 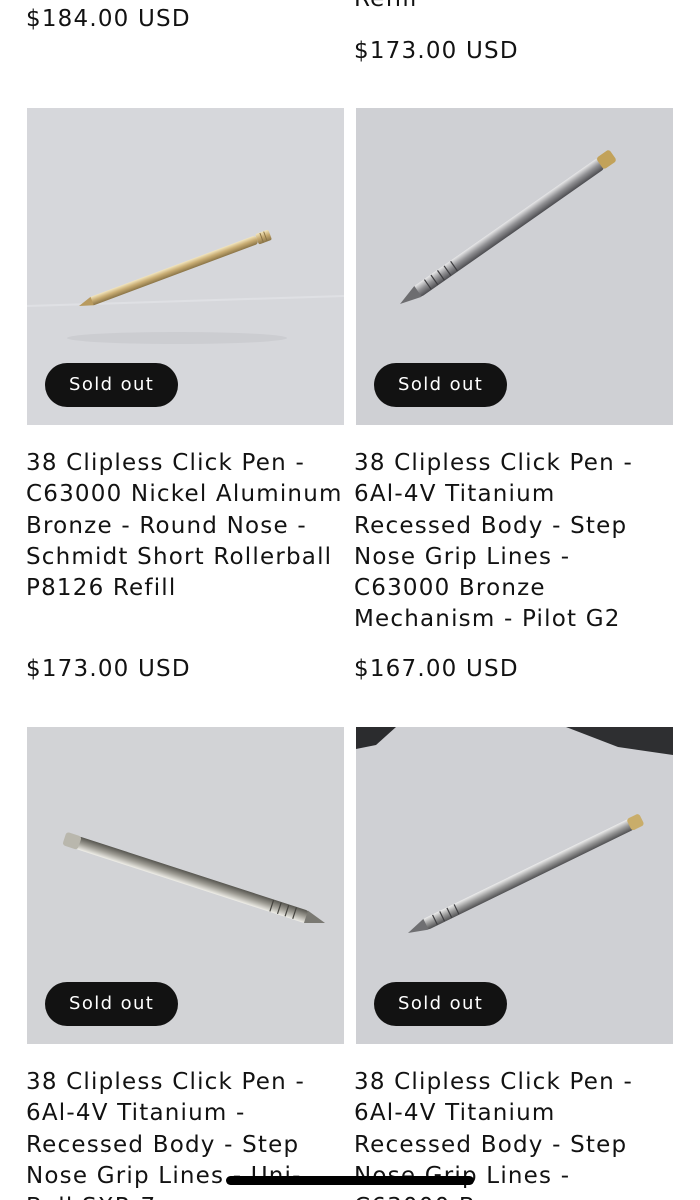 What do you see at coordinates (185, 266) in the screenshot?
I see `product-image-bronze-pen: Sold out` at bounding box center [185, 266].